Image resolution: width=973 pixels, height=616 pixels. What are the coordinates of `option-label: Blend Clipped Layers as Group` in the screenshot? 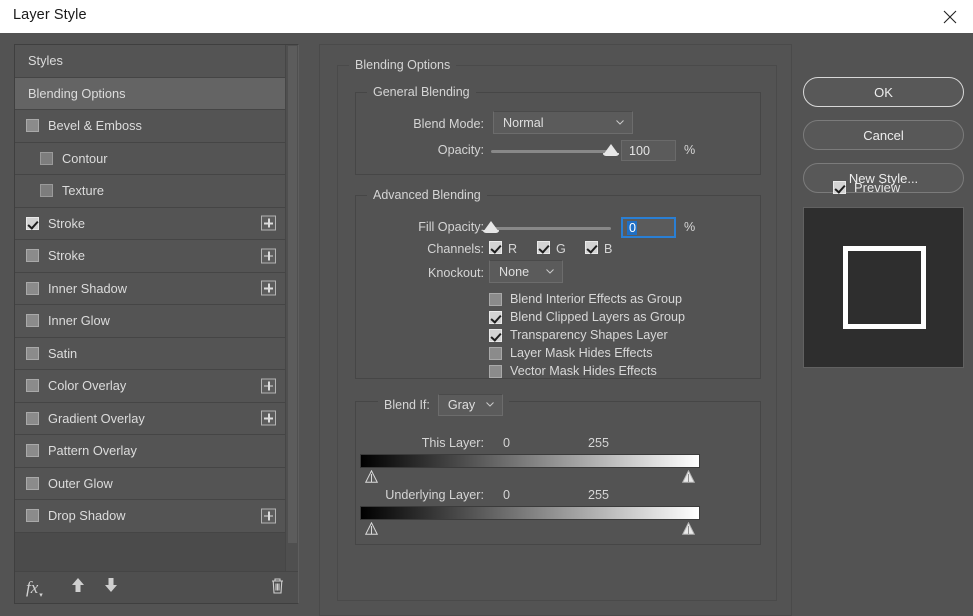 It's located at (598, 317).